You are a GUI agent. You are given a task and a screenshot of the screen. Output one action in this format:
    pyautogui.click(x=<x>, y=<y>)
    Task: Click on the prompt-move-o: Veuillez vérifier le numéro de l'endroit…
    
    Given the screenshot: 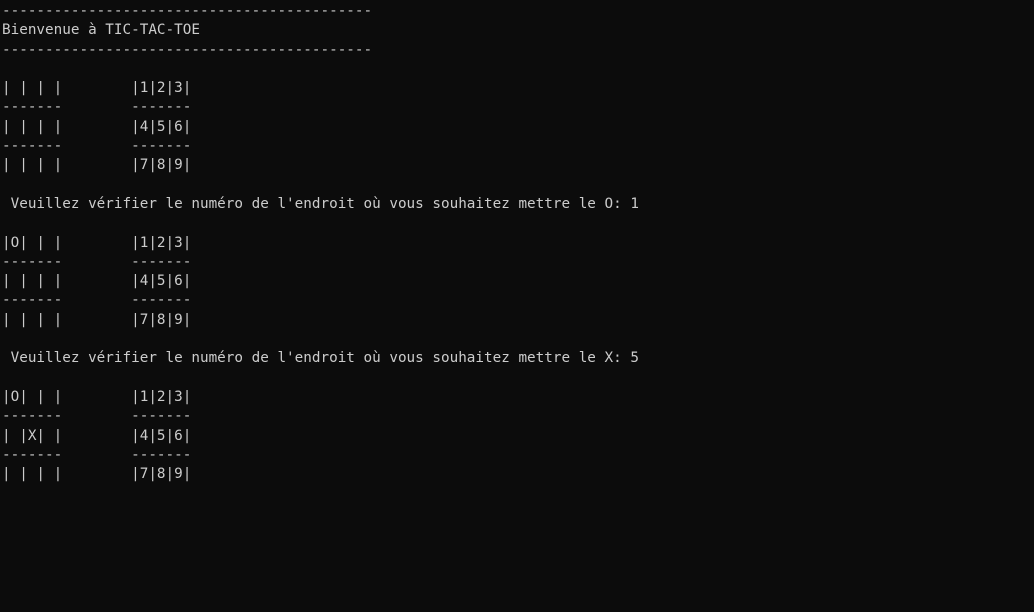 What is the action you would take?
    pyautogui.click(x=320, y=203)
    